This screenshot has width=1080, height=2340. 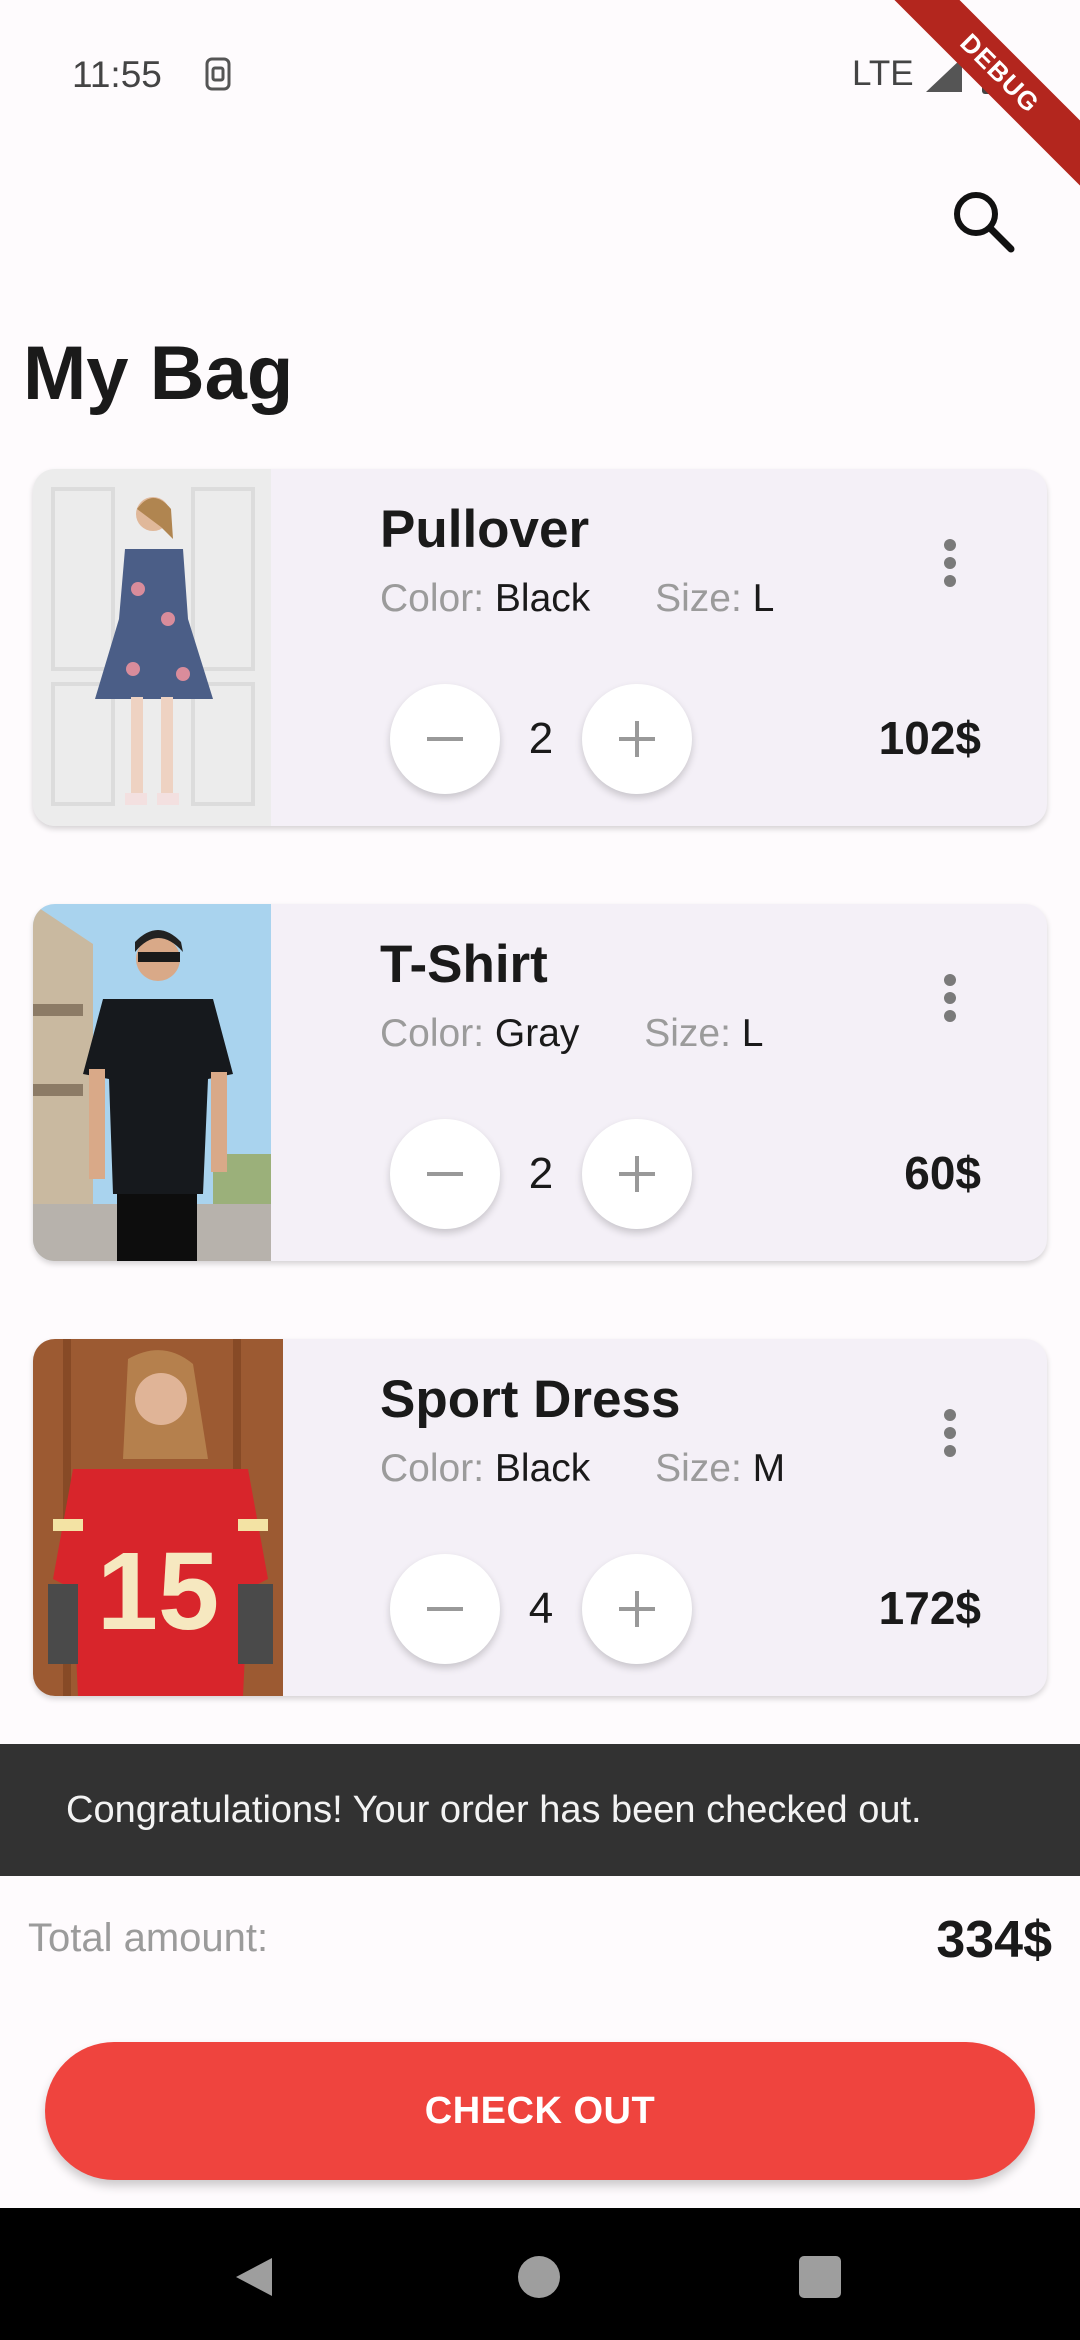 What do you see at coordinates (537, 1033) in the screenshot?
I see `color-value: Gray` at bounding box center [537, 1033].